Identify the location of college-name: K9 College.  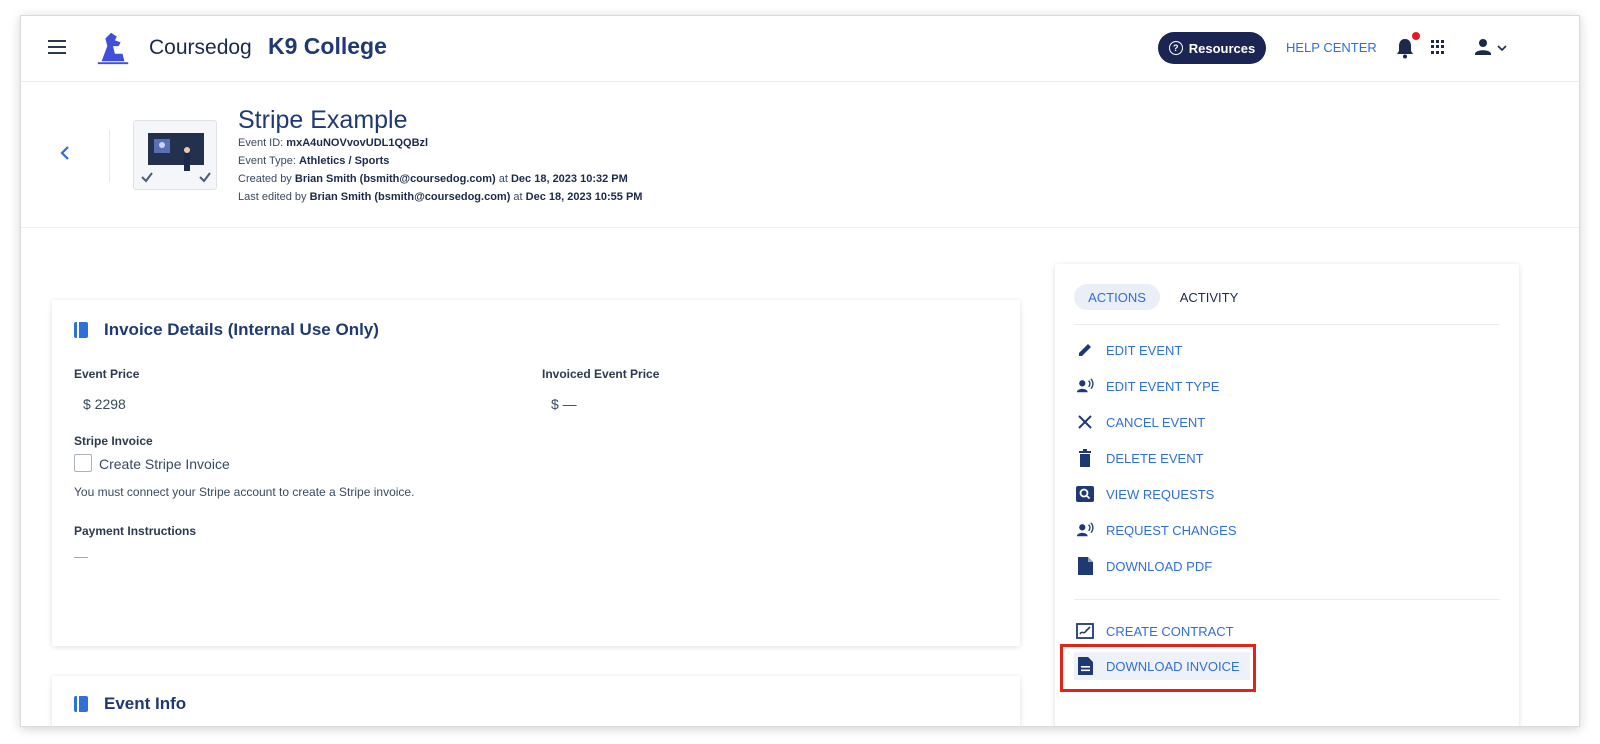
(327, 46).